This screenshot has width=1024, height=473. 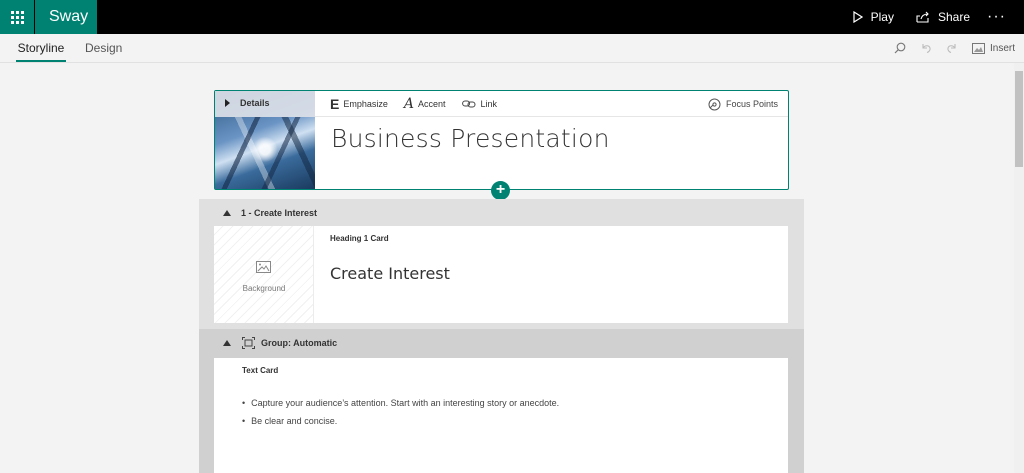 What do you see at coordinates (265, 153) in the screenshot?
I see `skyscraper-image` at bounding box center [265, 153].